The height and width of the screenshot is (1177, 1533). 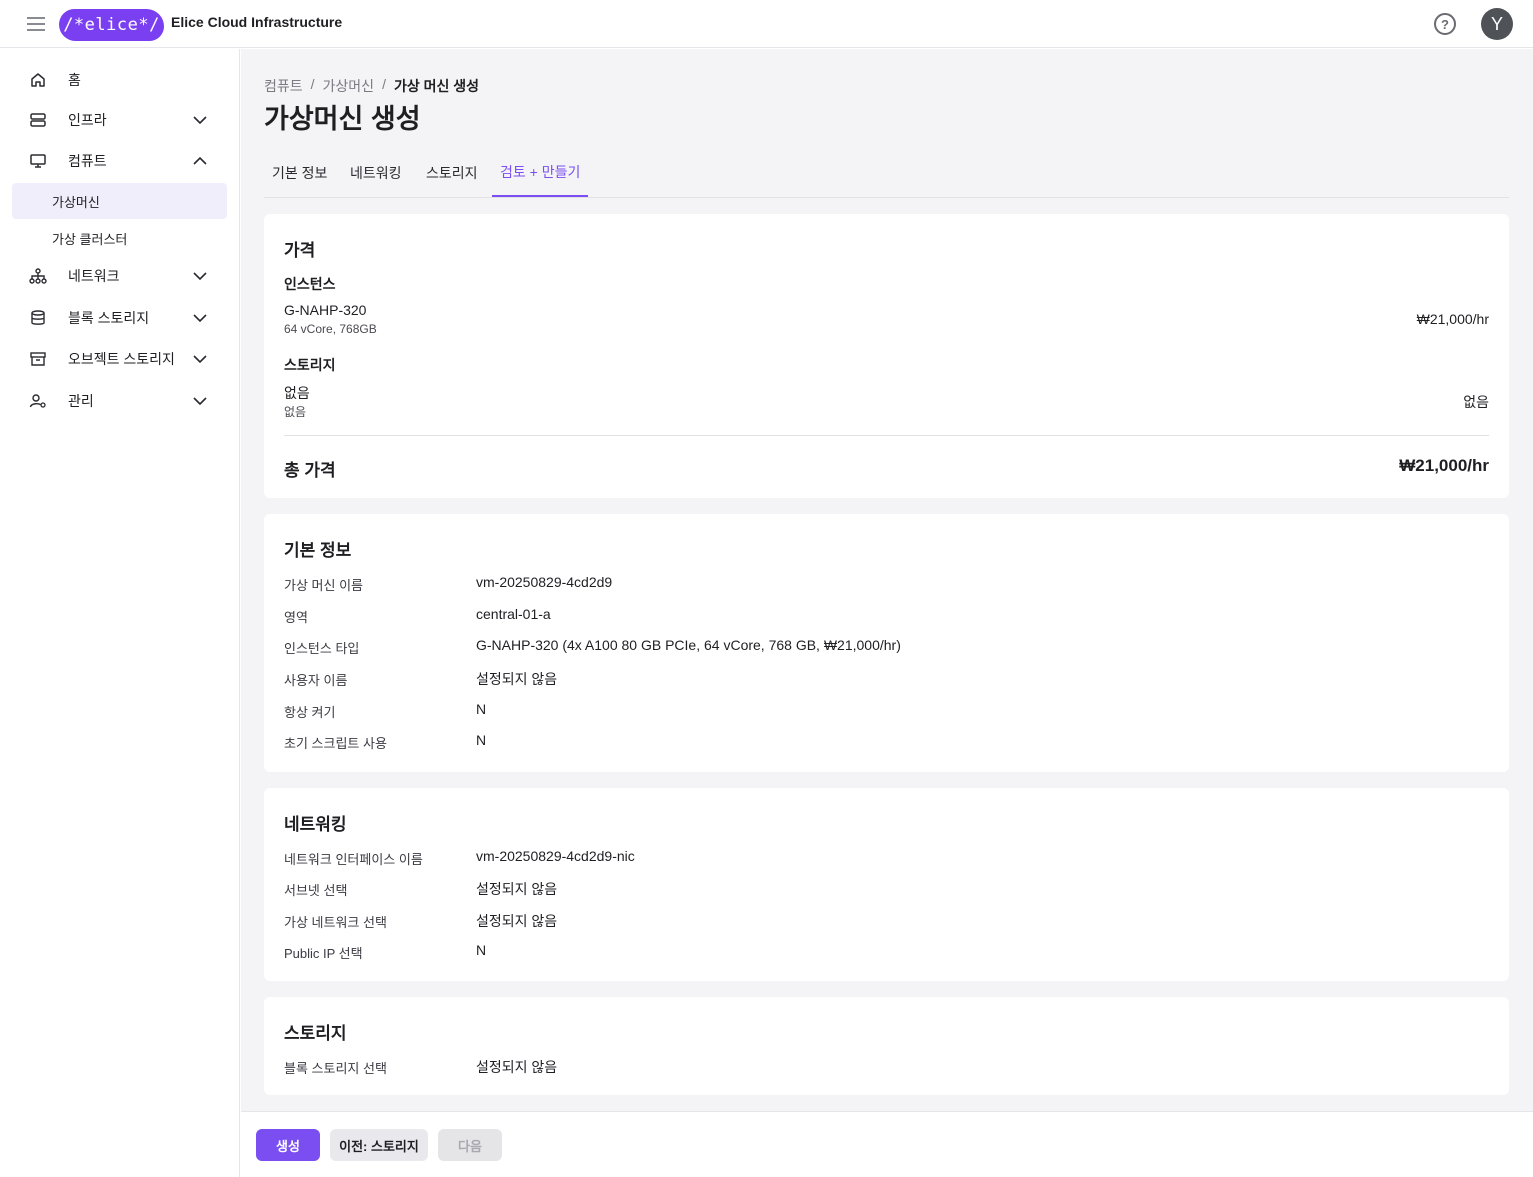 I want to click on kv-value: vm-20250829-4cd2d9, so click(x=544, y=582).